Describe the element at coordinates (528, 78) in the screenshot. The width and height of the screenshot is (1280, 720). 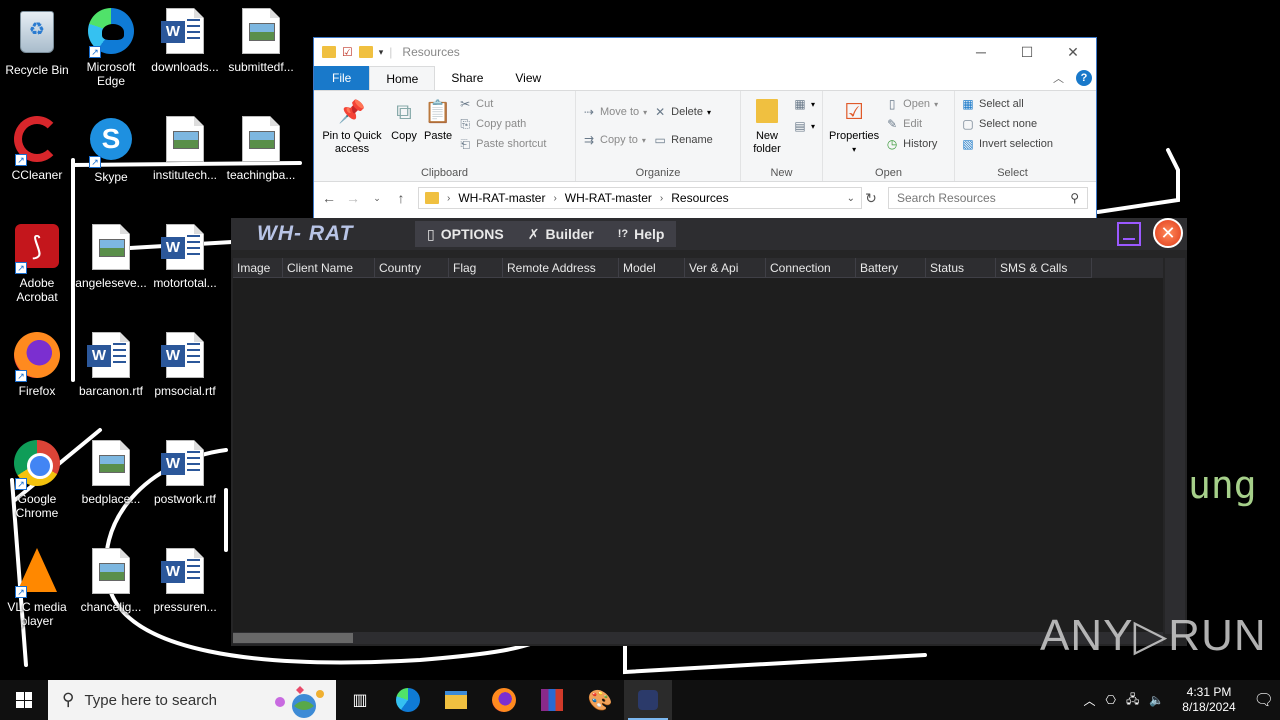
I see `tab-view: View` at that location.